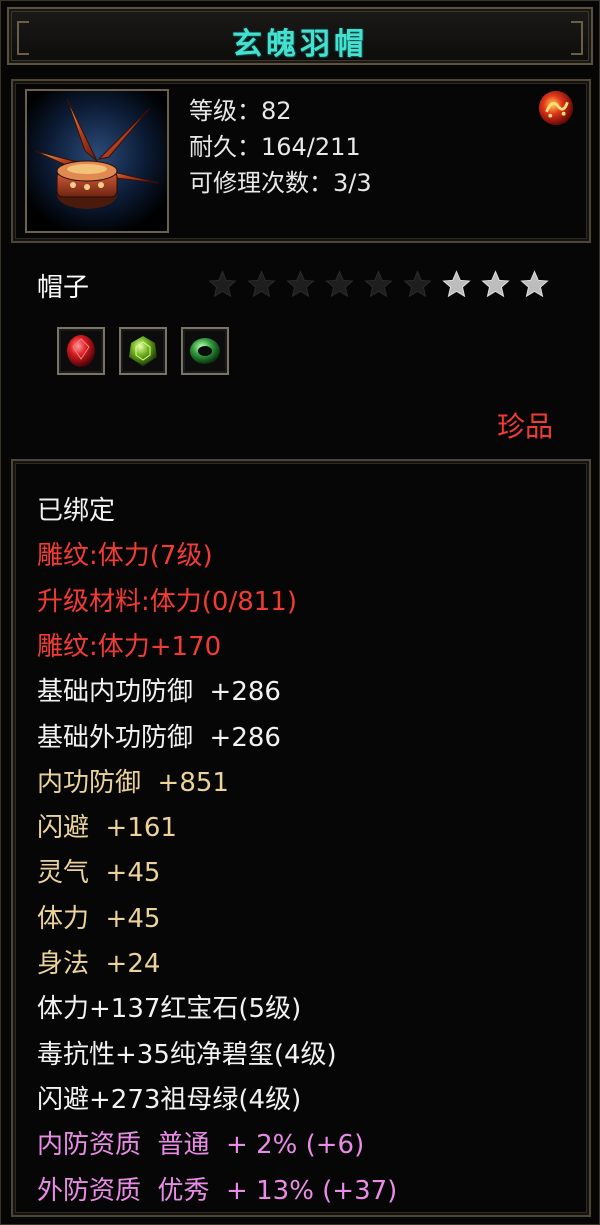 The image size is (600, 1225). I want to click on attribute-line: 闪避+273祖母绿(4级), so click(169, 1099).